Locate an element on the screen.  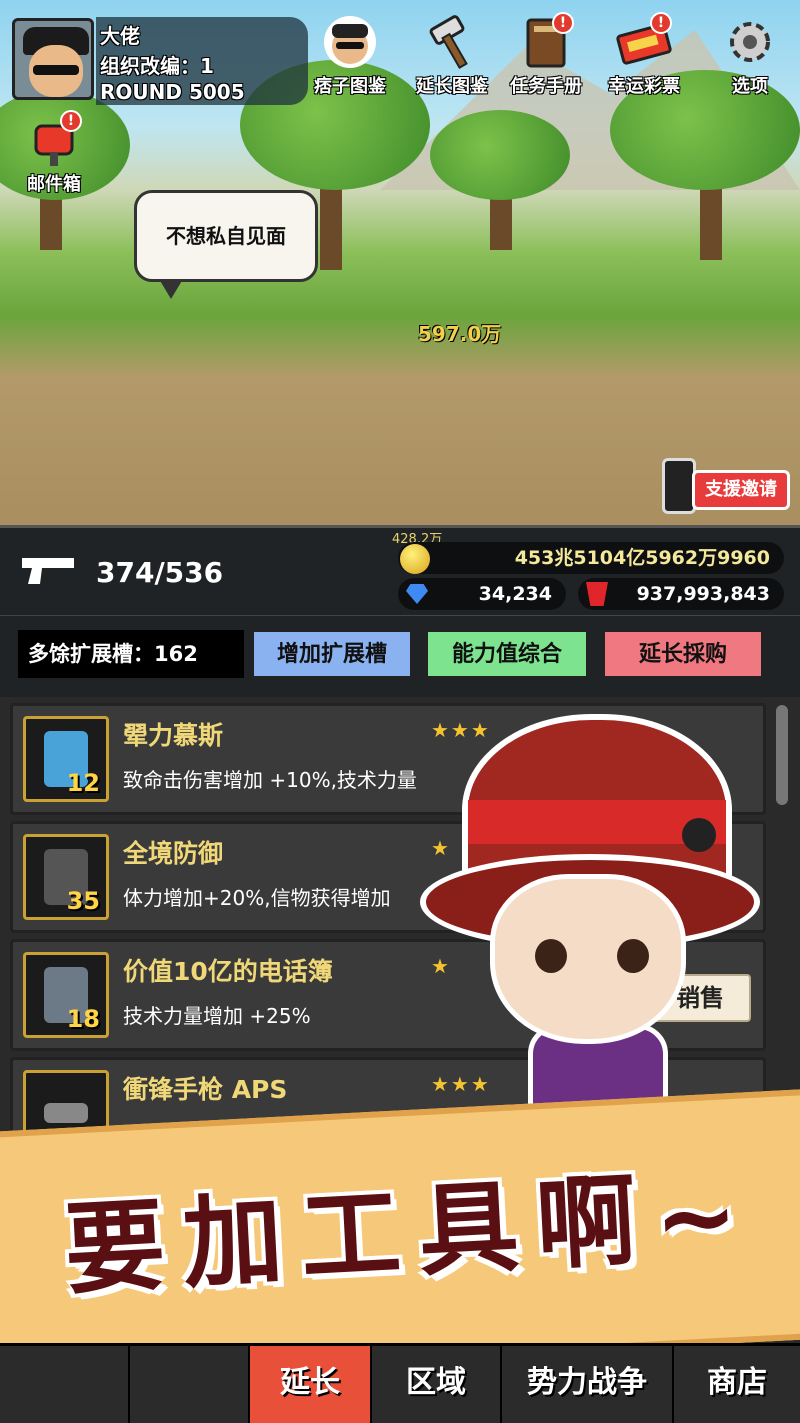
gear-icon is located at coordinates (750, 42).